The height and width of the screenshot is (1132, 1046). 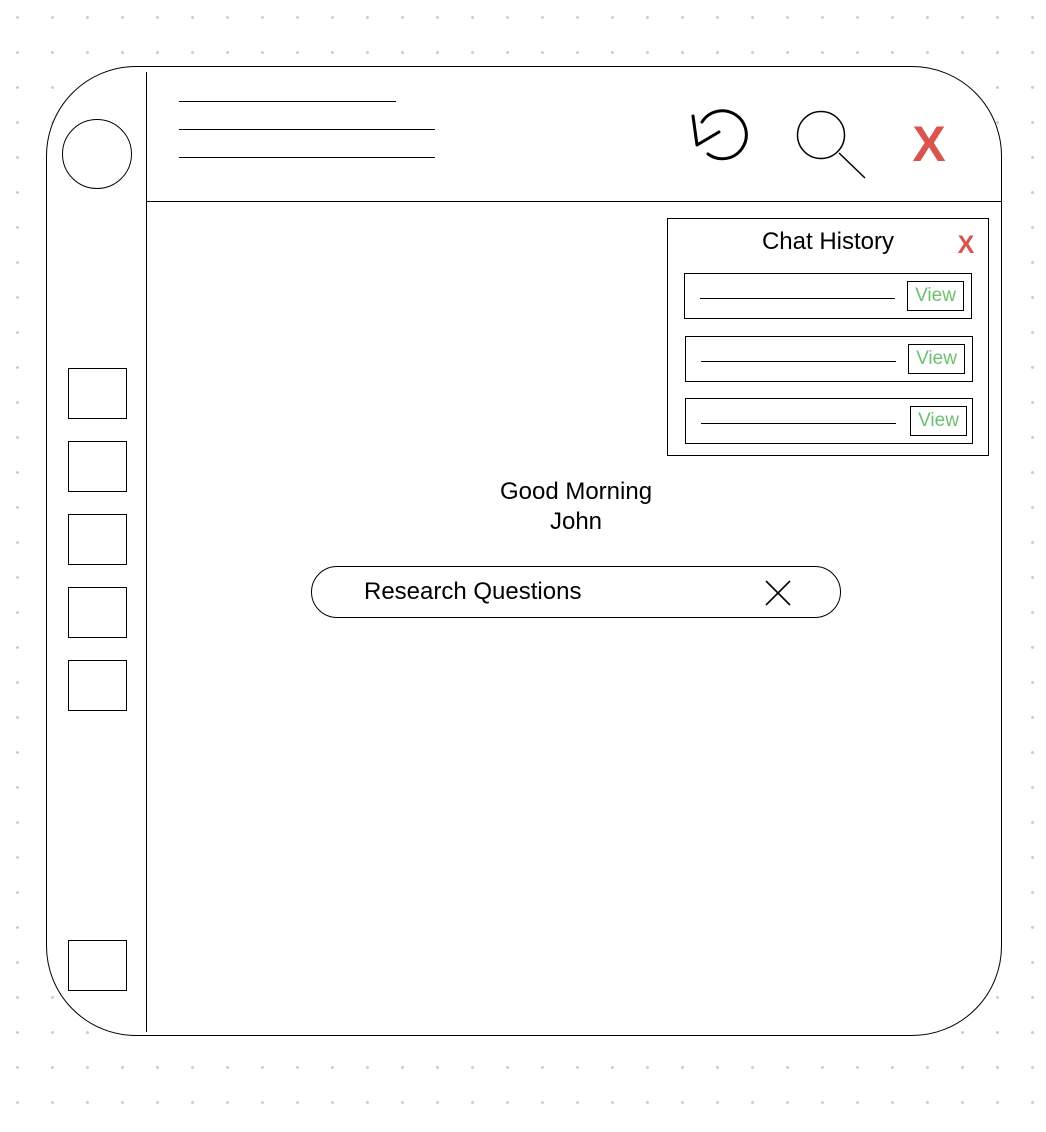 I want to click on chat-history-close-icon: X, so click(x=966, y=244).